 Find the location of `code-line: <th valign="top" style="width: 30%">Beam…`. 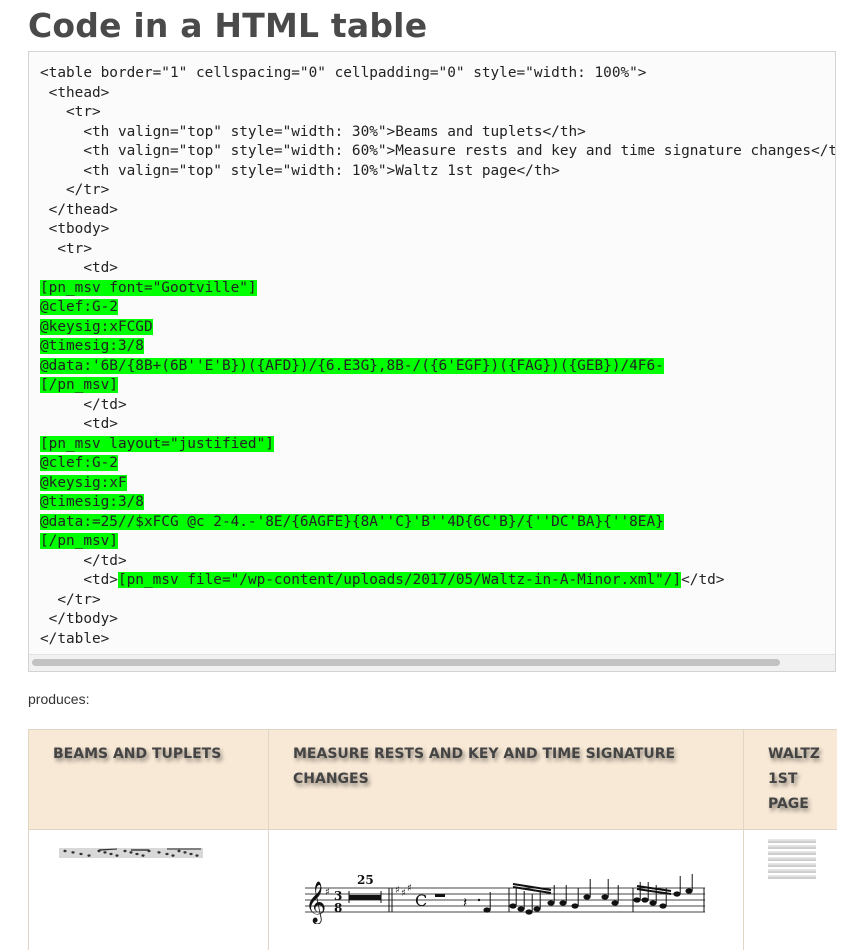

code-line: <th valign="top" style="width: 30%">Beam… is located at coordinates (437, 133).